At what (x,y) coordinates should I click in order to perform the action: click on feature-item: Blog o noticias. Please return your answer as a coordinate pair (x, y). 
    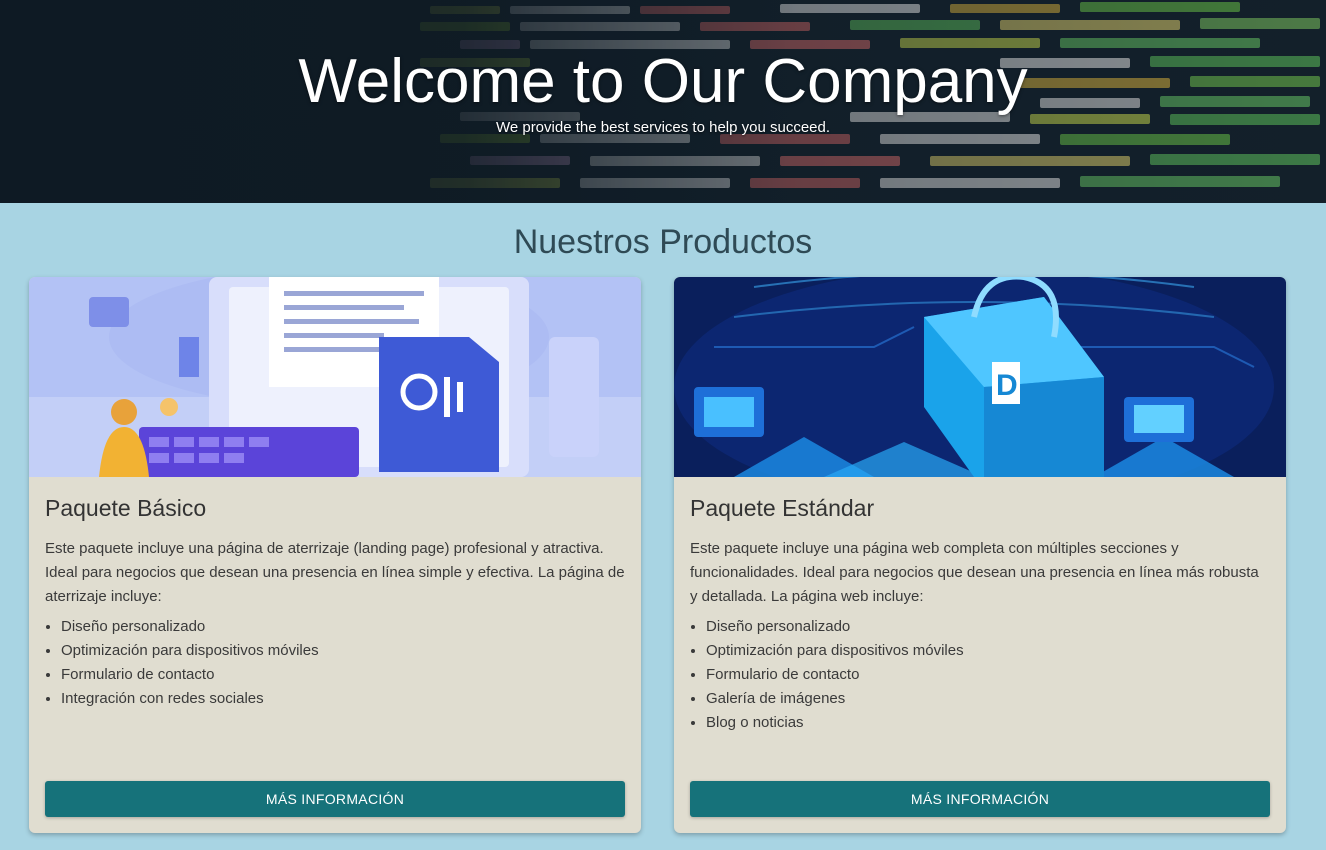
    Looking at the image, I should click on (988, 723).